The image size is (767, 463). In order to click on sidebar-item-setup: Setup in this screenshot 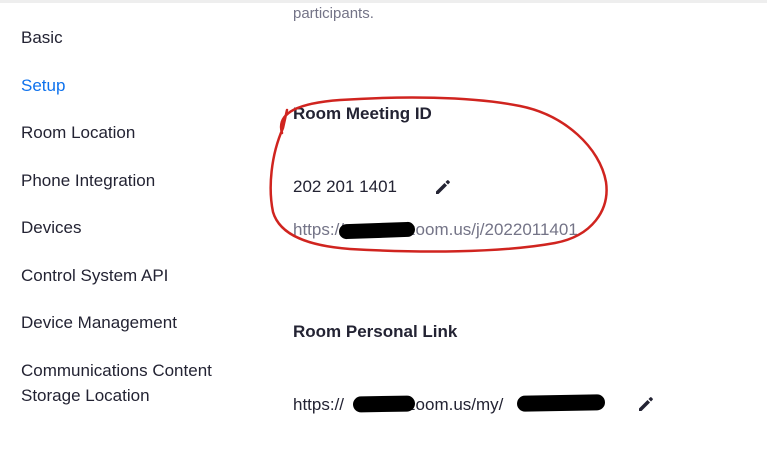, I will do `click(43, 85)`.